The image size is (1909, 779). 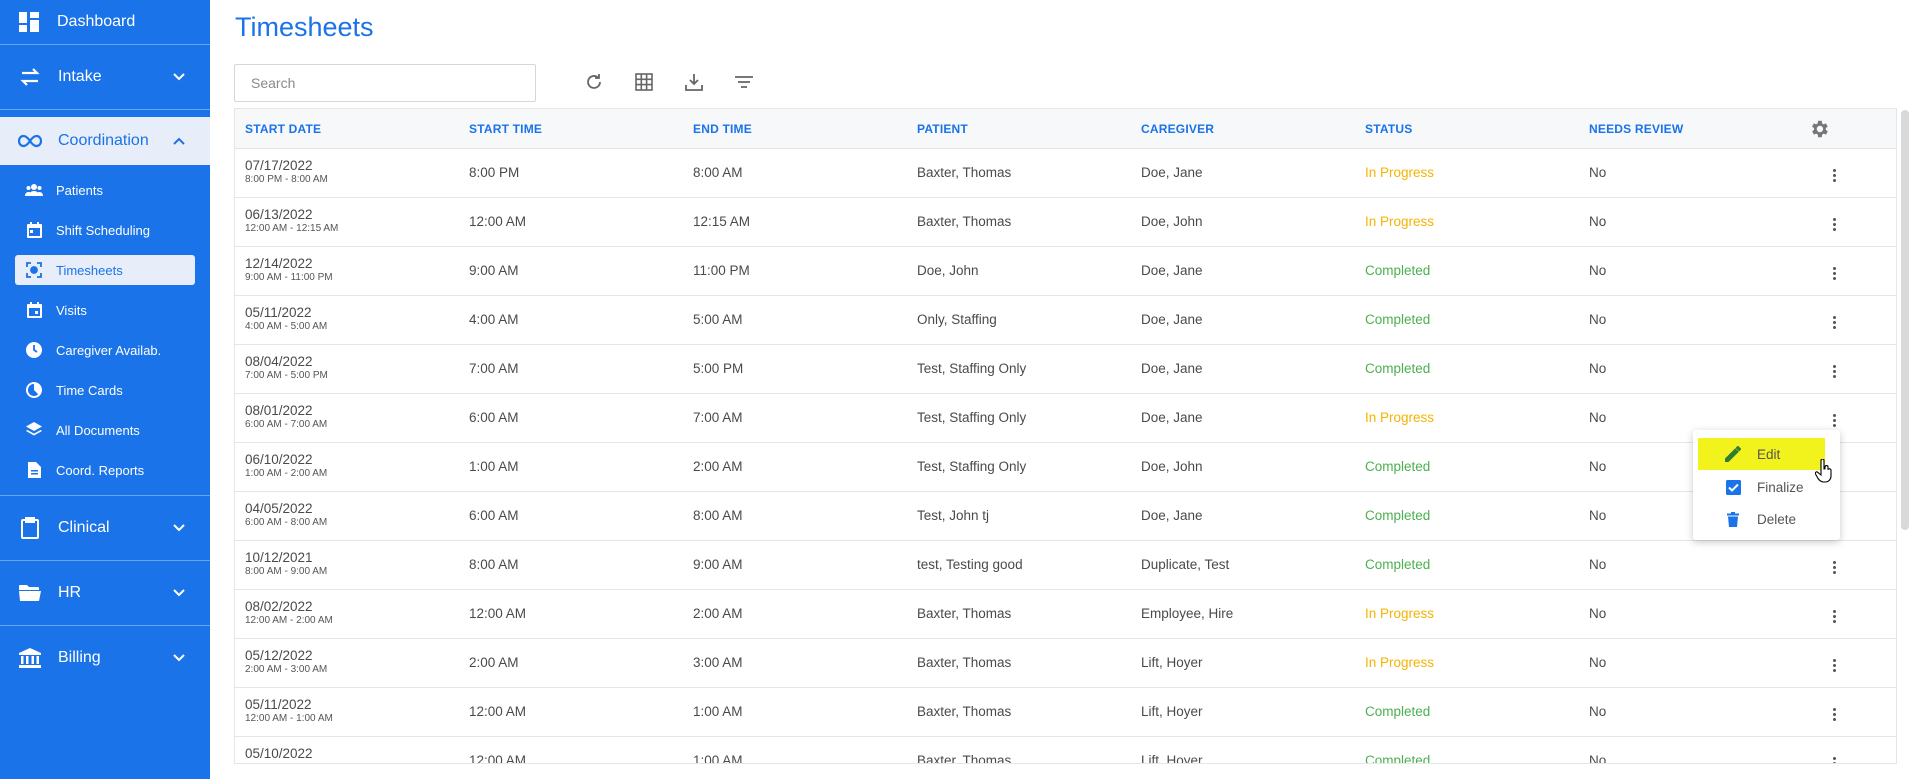 What do you see at coordinates (286, 171) in the screenshot?
I see `cell-start-date: 07/17/2022 8:00 PM - 8:00 AM` at bounding box center [286, 171].